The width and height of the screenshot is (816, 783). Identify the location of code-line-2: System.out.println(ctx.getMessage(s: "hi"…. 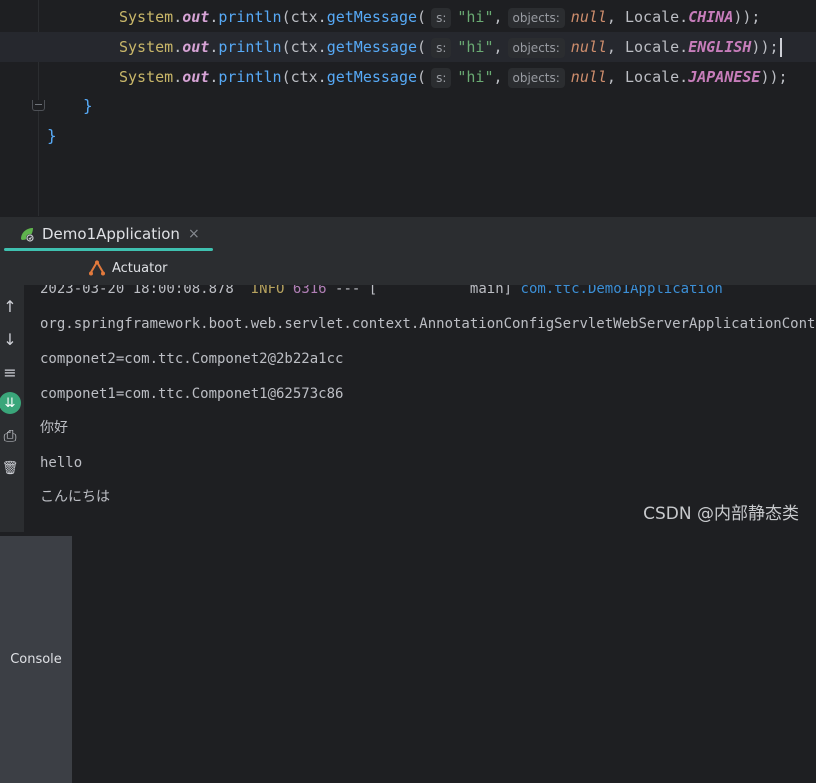
(408, 47).